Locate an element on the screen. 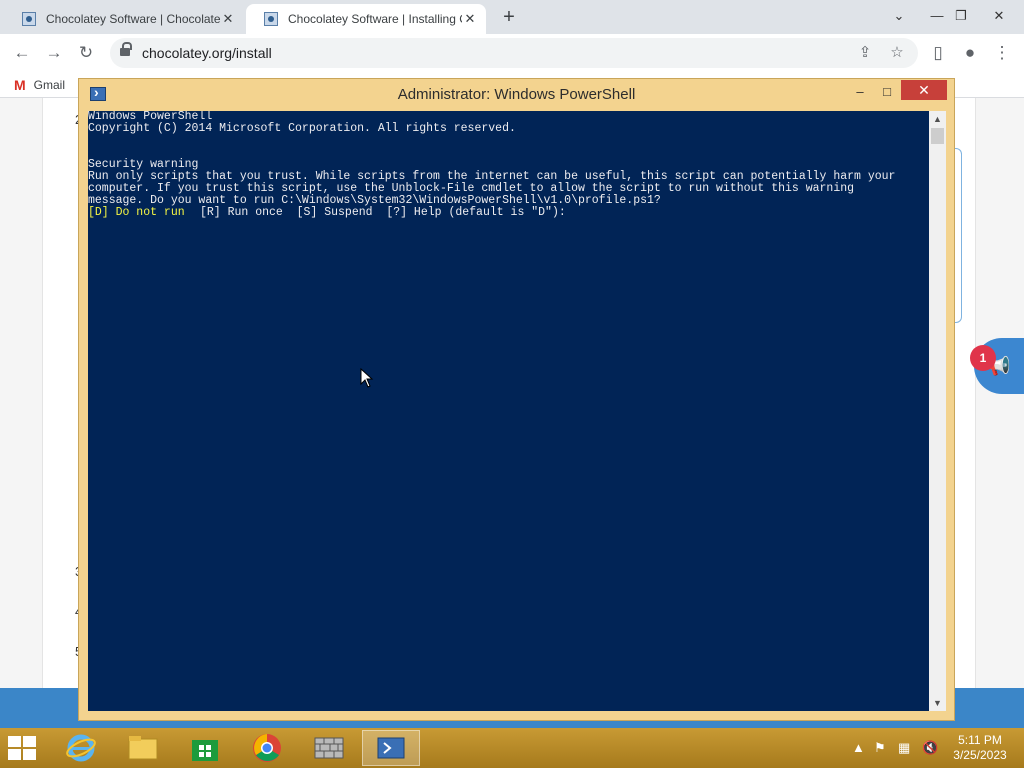  powershell-titlebar: Administrator: Windows PowerShell ‒ □ ✕ is located at coordinates (516, 95).